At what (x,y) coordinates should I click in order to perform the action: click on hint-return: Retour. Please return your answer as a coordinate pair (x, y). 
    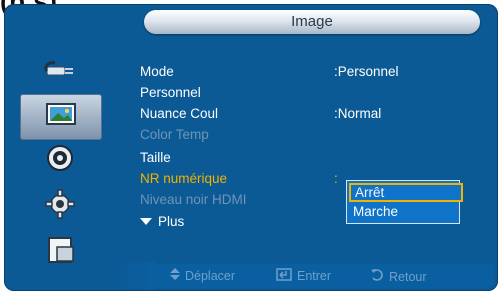
    Looking at the image, I should click on (398, 276).